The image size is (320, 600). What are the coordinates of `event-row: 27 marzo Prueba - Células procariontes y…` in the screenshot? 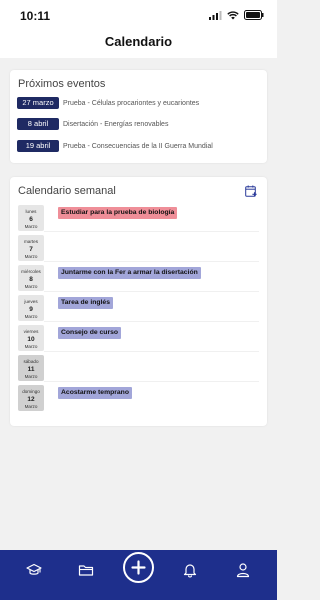 It's located at (108, 103).